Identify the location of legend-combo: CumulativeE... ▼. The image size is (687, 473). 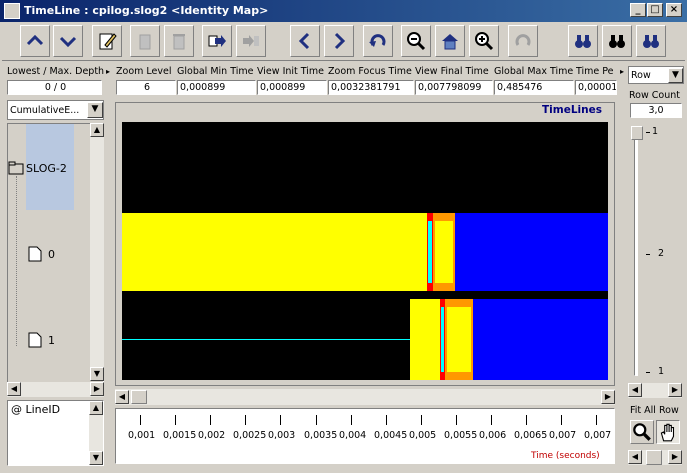
(55, 110).